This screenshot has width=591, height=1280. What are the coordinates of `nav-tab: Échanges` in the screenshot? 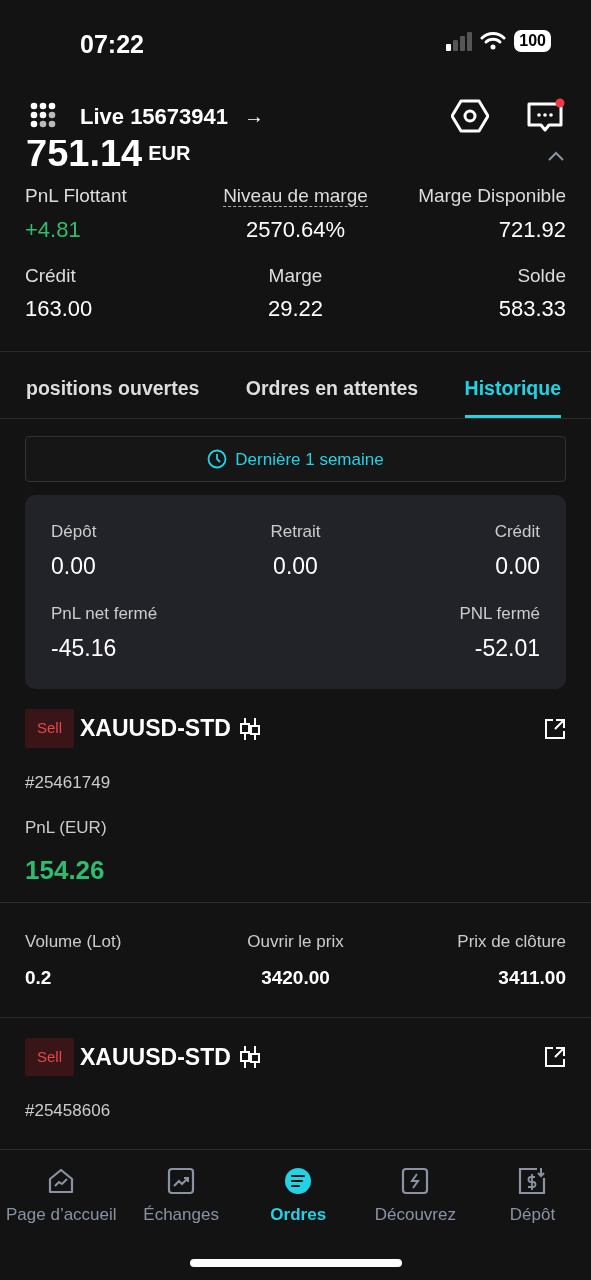 It's located at (181, 1215).